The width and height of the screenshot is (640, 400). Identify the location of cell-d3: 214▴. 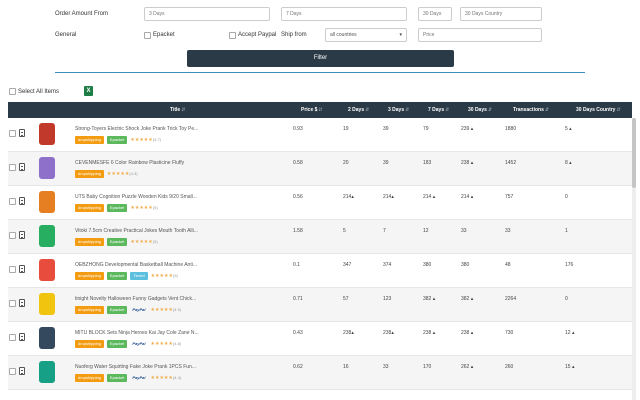
(388, 197).